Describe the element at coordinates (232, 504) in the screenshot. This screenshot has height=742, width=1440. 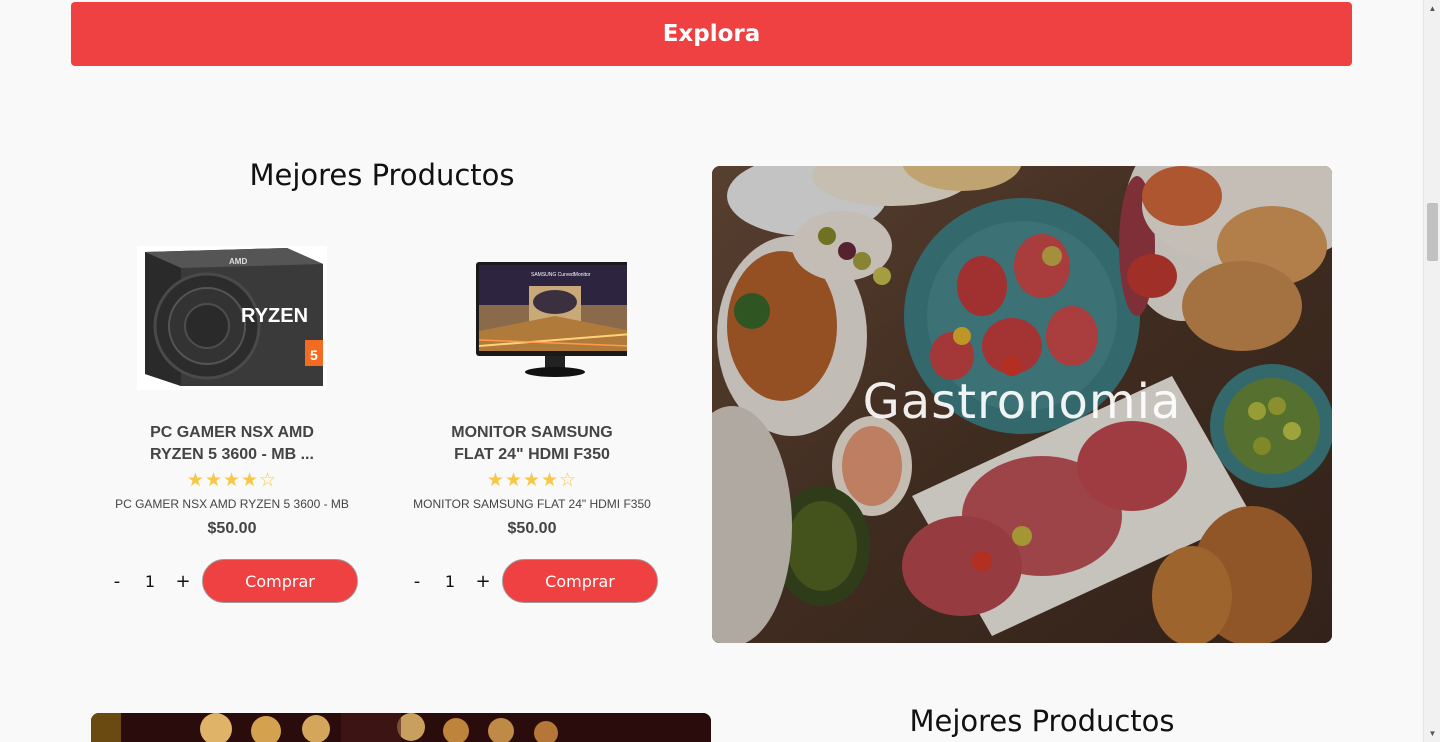
I see `product-description: PC GAMER NSX AMD RYZEN 5 3600 - MB` at that location.